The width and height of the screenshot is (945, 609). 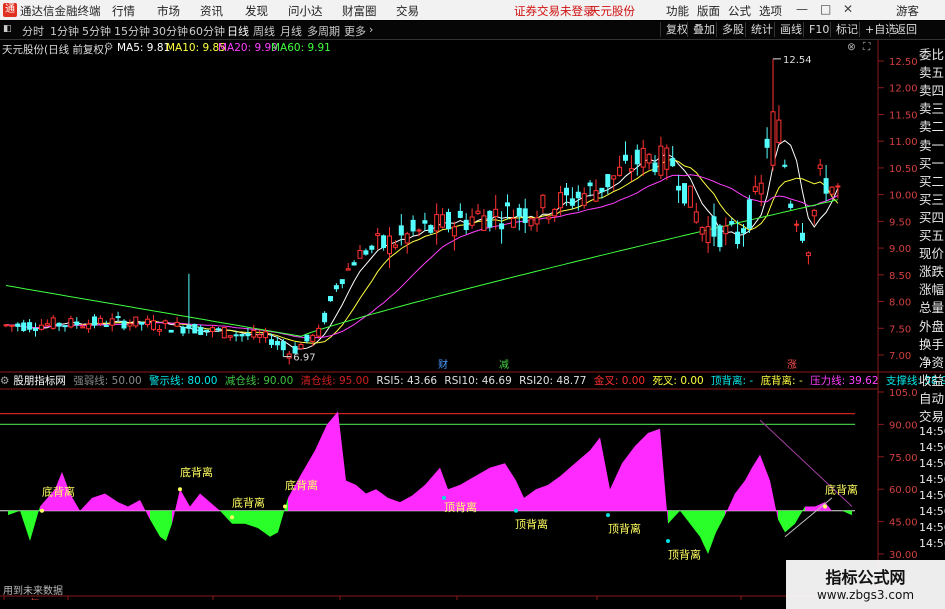 What do you see at coordinates (903, 29) in the screenshot?
I see `back-button: 返回` at bounding box center [903, 29].